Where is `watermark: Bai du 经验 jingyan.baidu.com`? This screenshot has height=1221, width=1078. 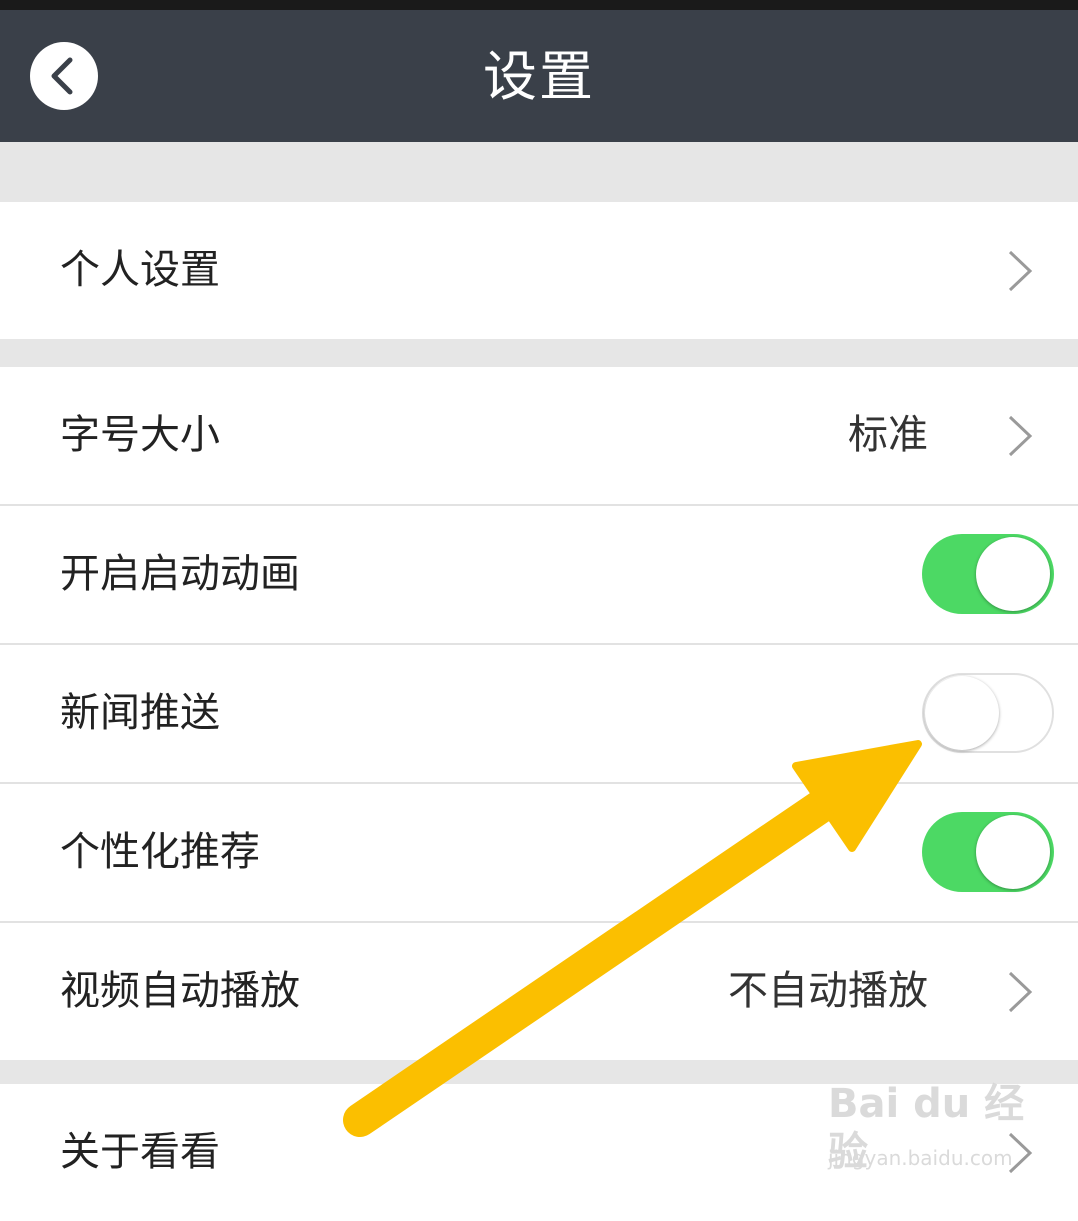
watermark: Bai du 经验 jingyan.baidu.com is located at coordinates (928, 1130).